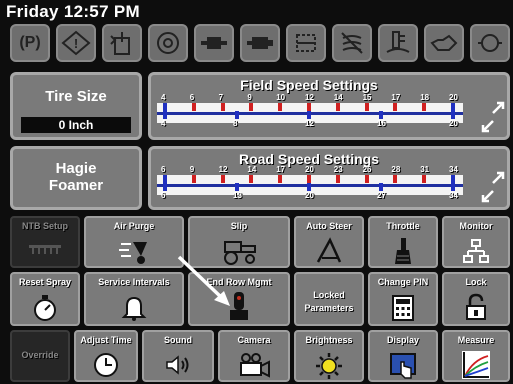 Image resolution: width=513 pixels, height=384 pixels. What do you see at coordinates (306, 43) in the screenshot?
I see `cooling-icon` at bounding box center [306, 43].